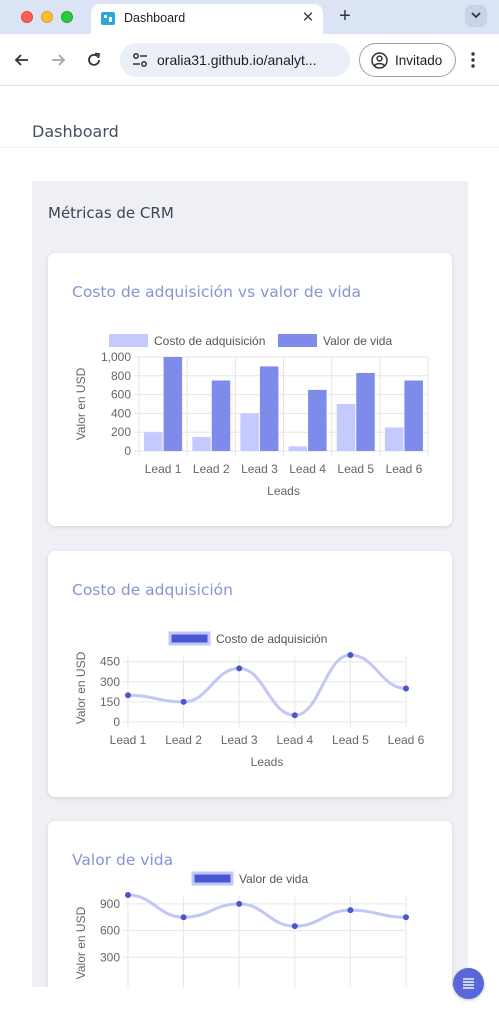  What do you see at coordinates (207, 19) in the screenshot?
I see `tab-dashboard: Dashboard ✕` at bounding box center [207, 19].